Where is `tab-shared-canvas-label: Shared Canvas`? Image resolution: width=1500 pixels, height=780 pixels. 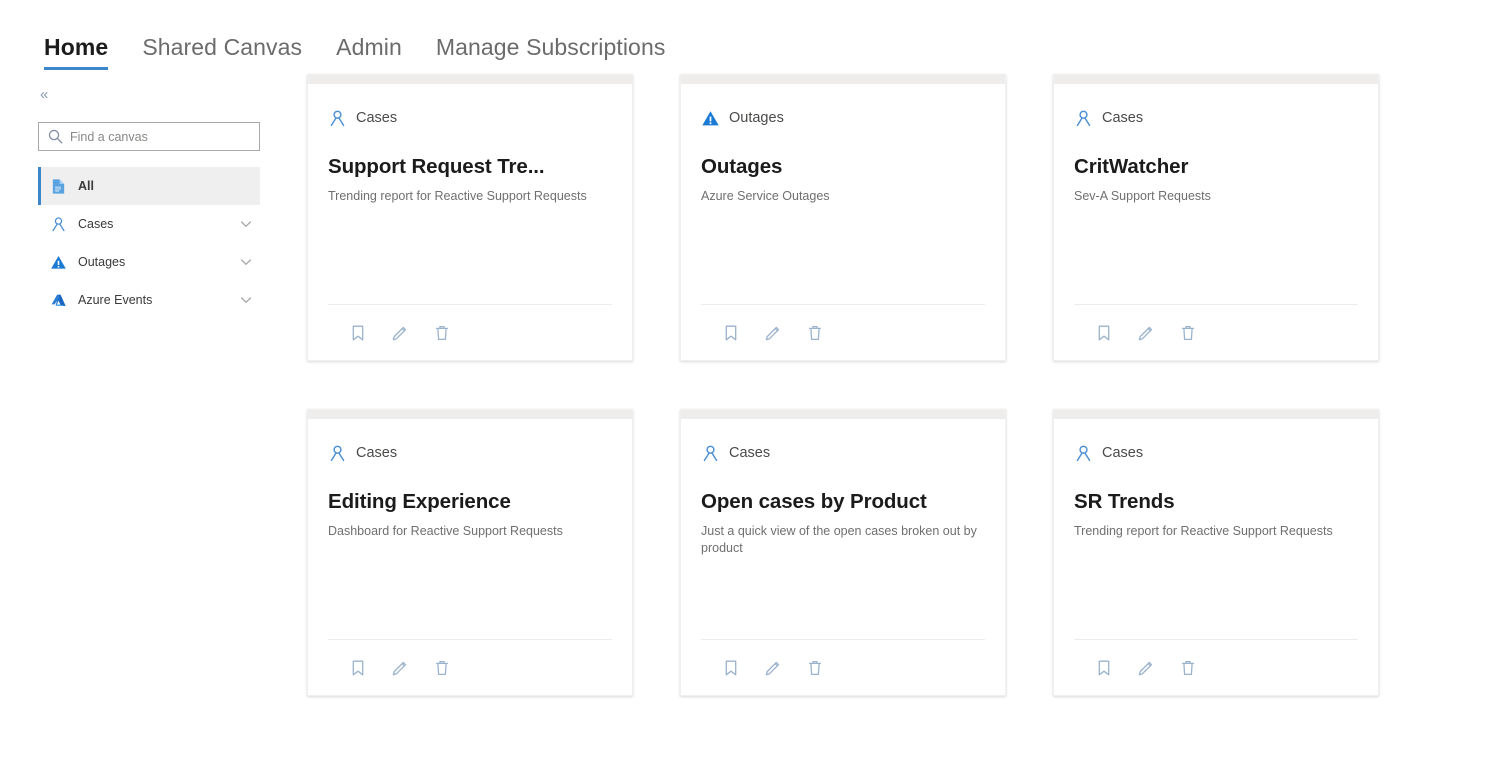
tab-shared-canvas-label: Shared Canvas is located at coordinates (222, 47).